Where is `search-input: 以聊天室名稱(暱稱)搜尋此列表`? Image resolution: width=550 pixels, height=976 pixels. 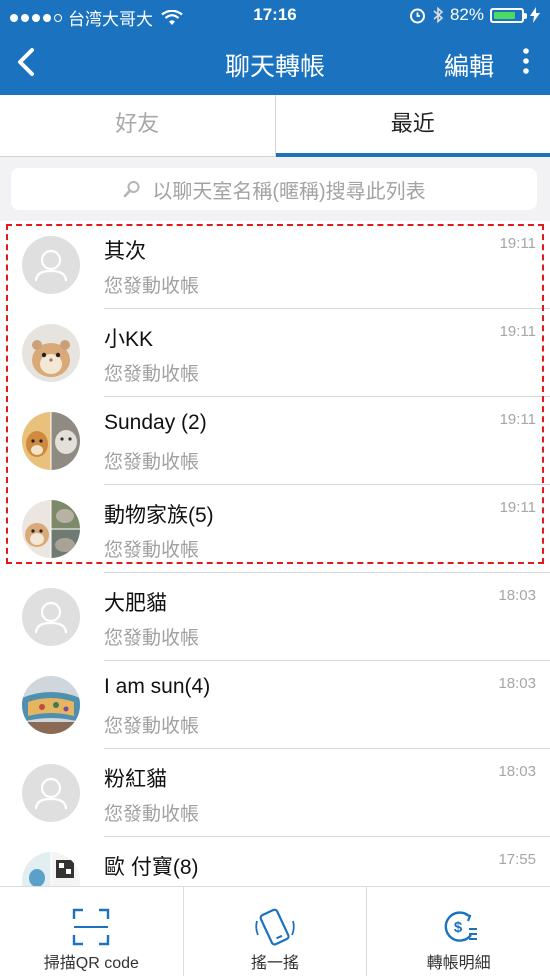
search-input: 以聊天室名稱(暱稱)搜尋此列表 is located at coordinates (274, 189).